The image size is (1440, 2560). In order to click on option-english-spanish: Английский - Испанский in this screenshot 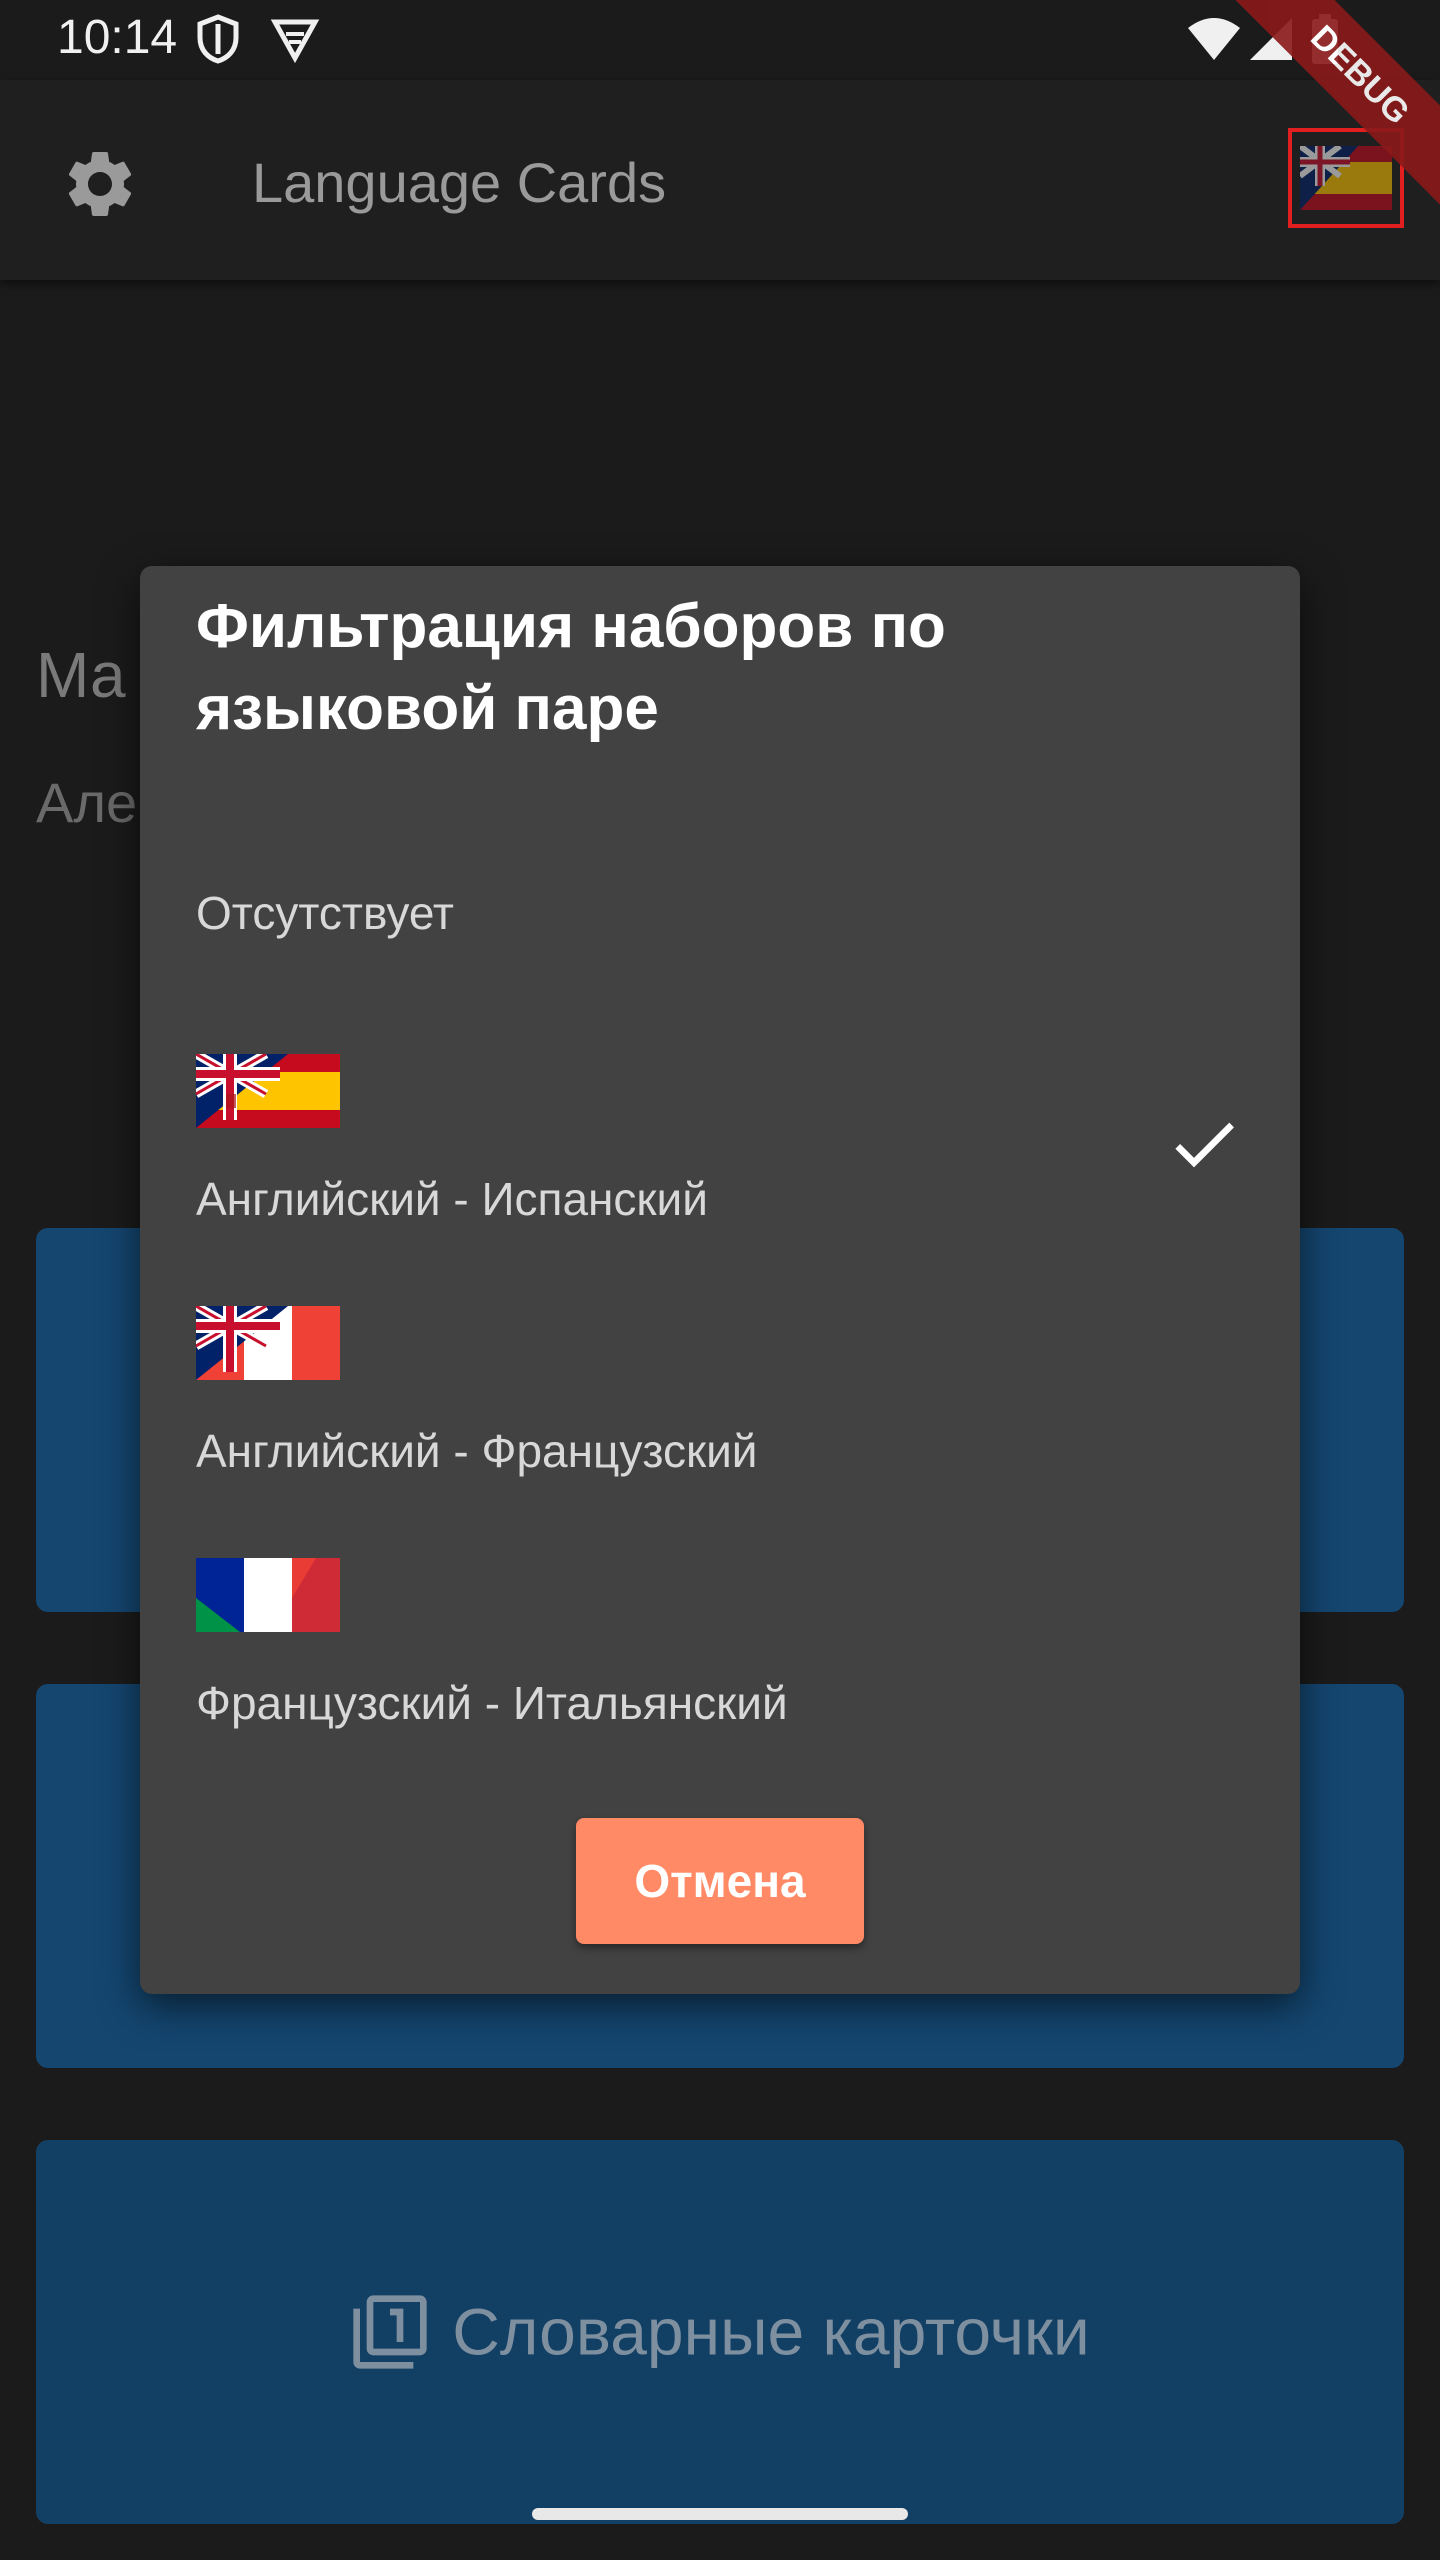, I will do `click(720, 1154)`.